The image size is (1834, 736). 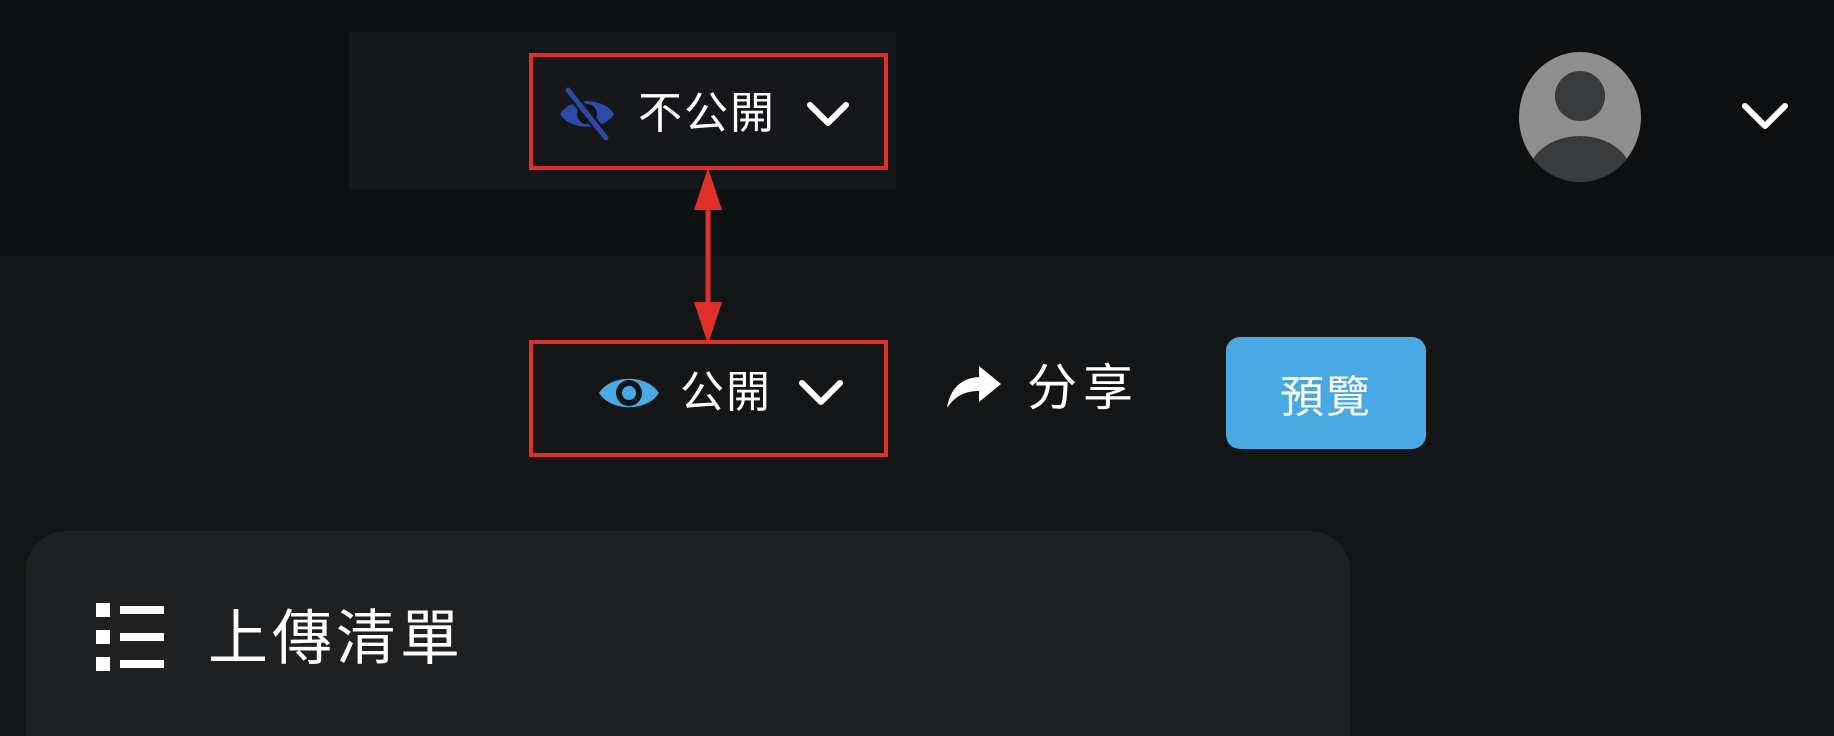 I want to click on upload-list-header: 上傳清單, so click(x=280, y=639).